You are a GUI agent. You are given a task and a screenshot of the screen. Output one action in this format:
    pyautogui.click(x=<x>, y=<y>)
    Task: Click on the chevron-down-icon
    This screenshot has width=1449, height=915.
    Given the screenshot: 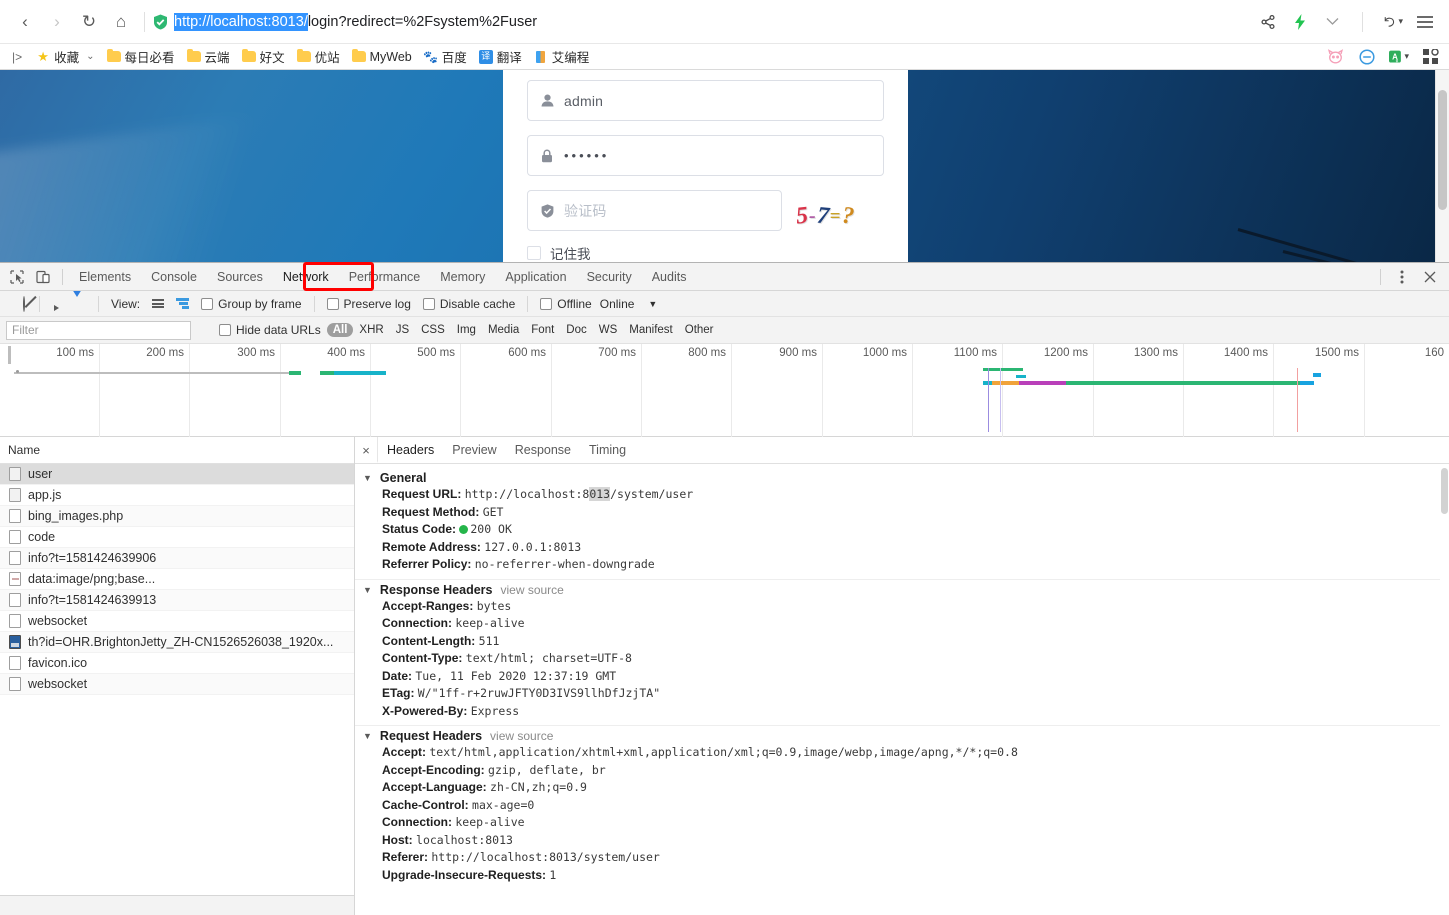 What is the action you would take?
    pyautogui.click(x=1332, y=22)
    